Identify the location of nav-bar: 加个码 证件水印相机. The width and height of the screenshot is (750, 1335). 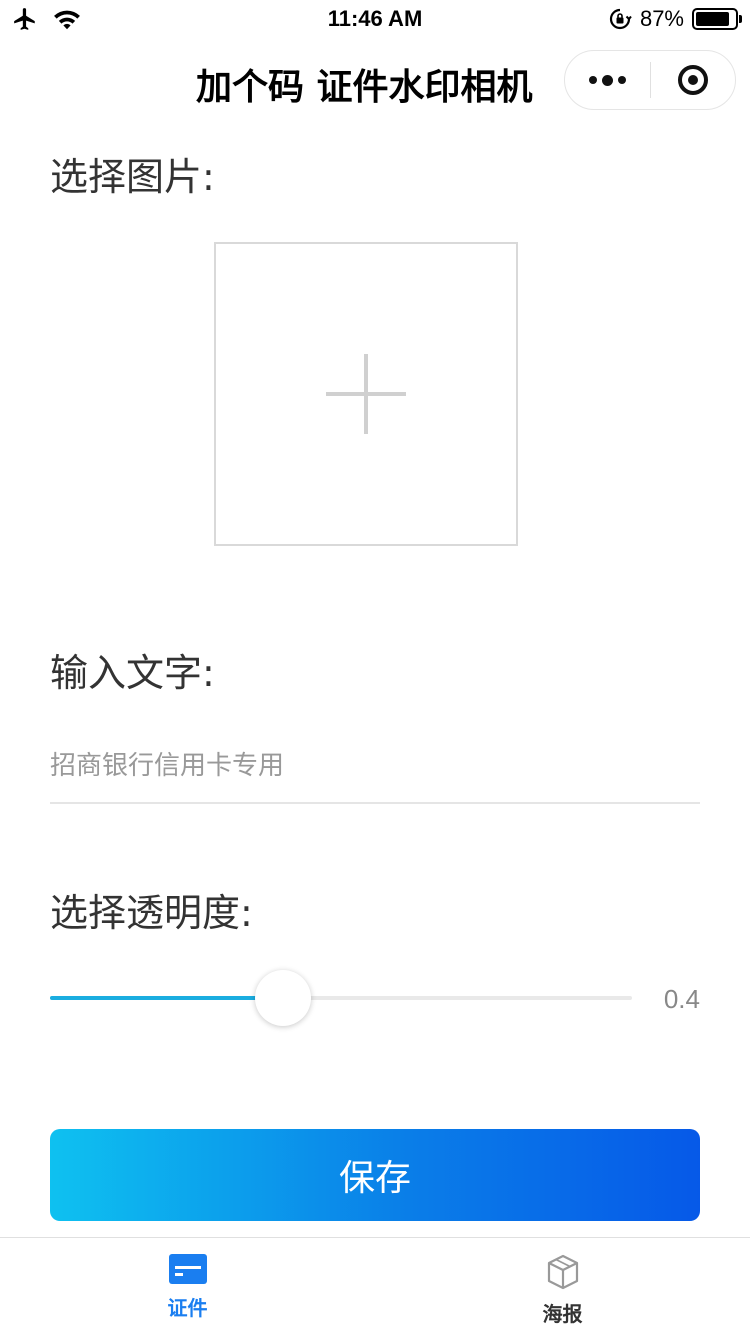
(375, 80).